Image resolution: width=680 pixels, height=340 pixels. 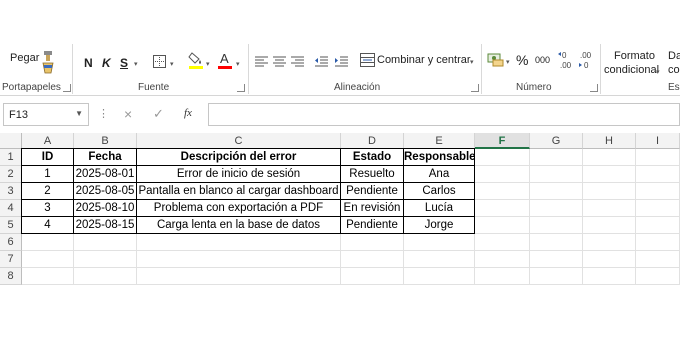 What do you see at coordinates (502, 191) in the screenshot?
I see `cell-f3` at bounding box center [502, 191].